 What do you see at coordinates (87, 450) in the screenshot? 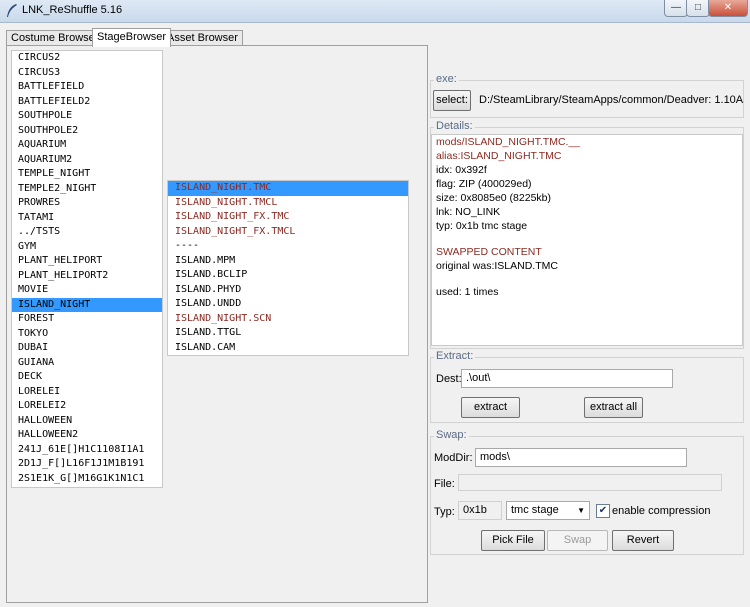
I see `list-item: 241J_61E[]H1C1108I1A1` at bounding box center [87, 450].